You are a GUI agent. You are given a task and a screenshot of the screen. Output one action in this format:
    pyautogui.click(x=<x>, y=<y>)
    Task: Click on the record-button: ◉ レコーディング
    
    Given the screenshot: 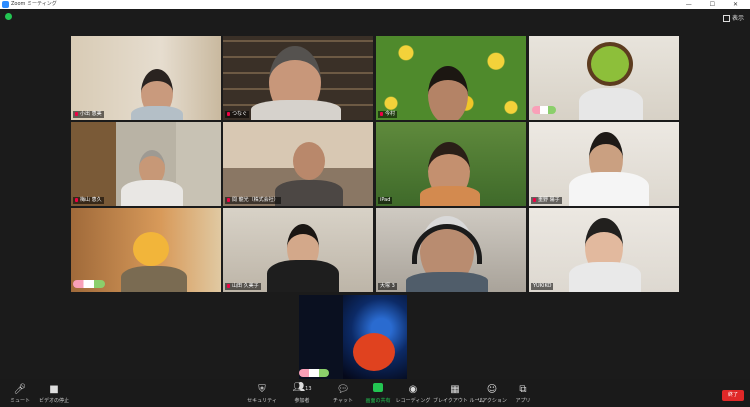 What is the action you would take?
    pyautogui.click(x=413, y=394)
    